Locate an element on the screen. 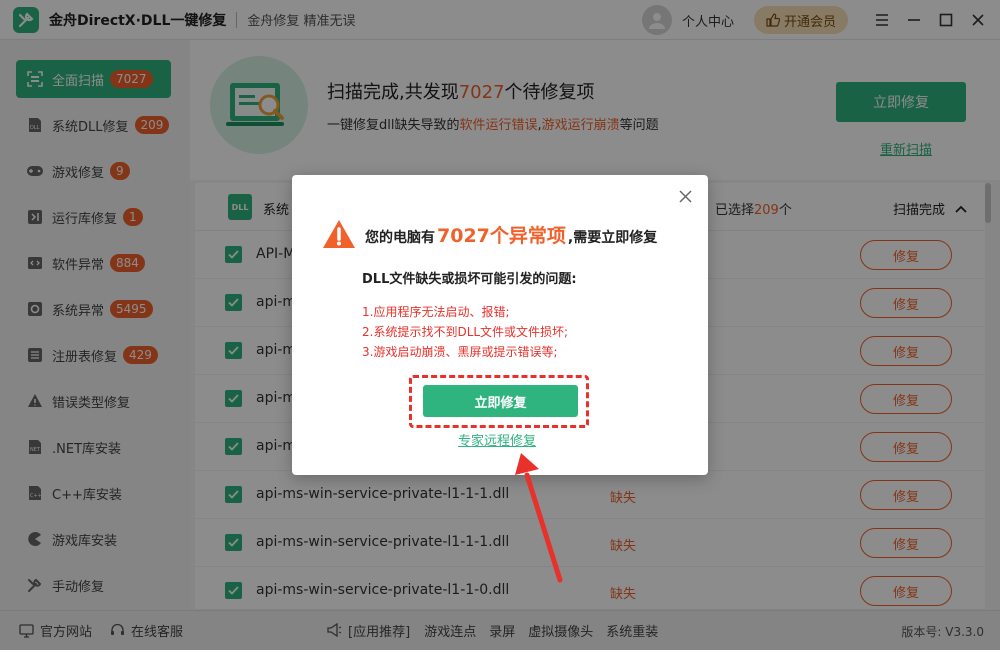 This screenshot has height=650, width=1000. close-icon is located at coordinates (685, 196).